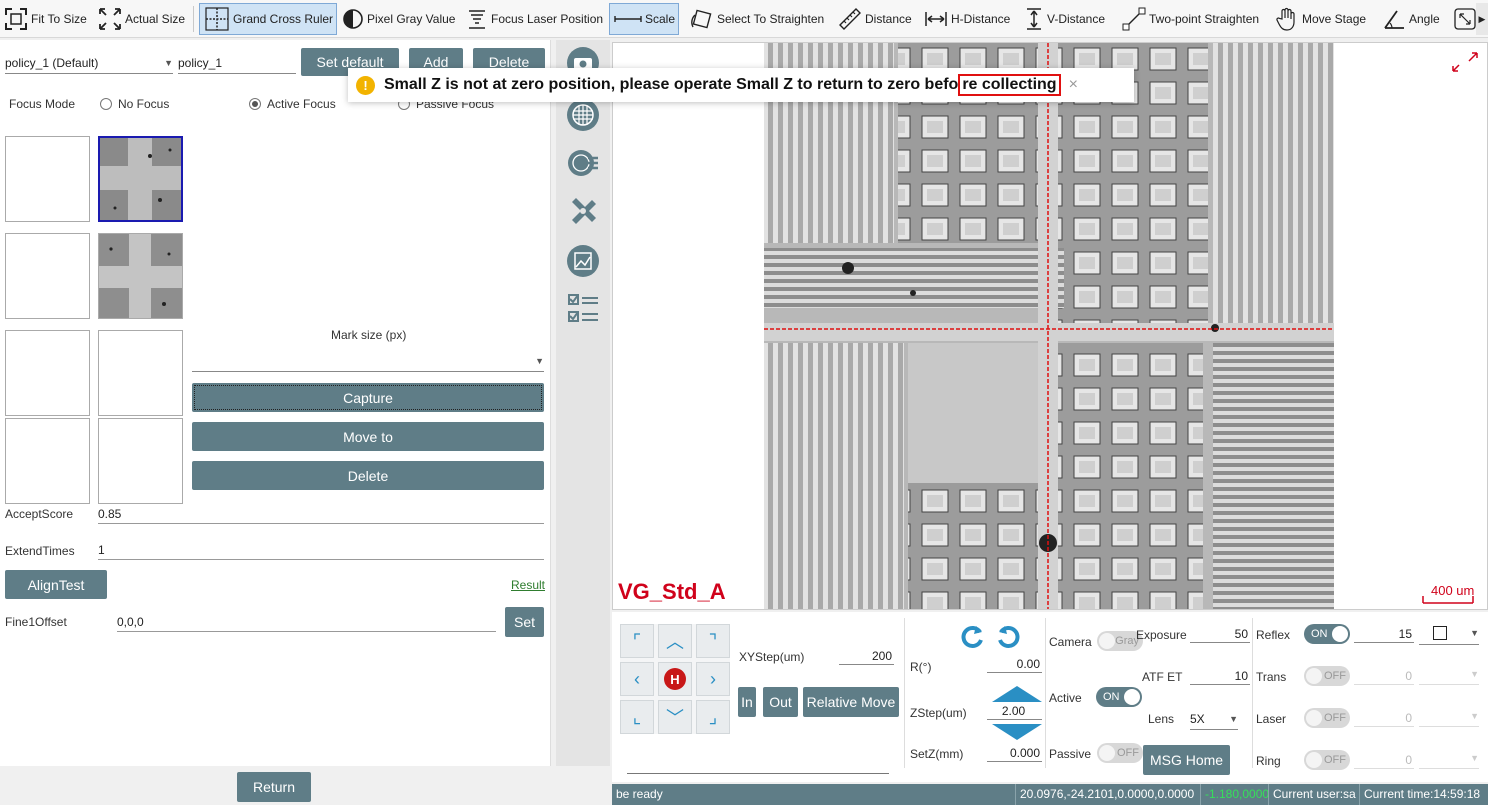 The image size is (1488, 805). Describe the element at coordinates (713, 679) in the screenshot. I see `move-right-button: ›` at that location.